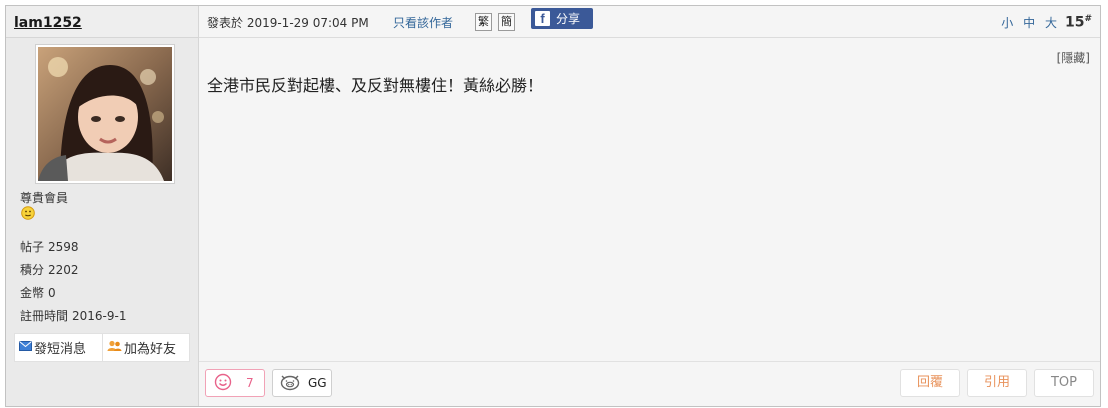  I want to click on post-content: 全港市民反對起樓、及反對無樓住！黃絲必勝！, so click(375, 85).